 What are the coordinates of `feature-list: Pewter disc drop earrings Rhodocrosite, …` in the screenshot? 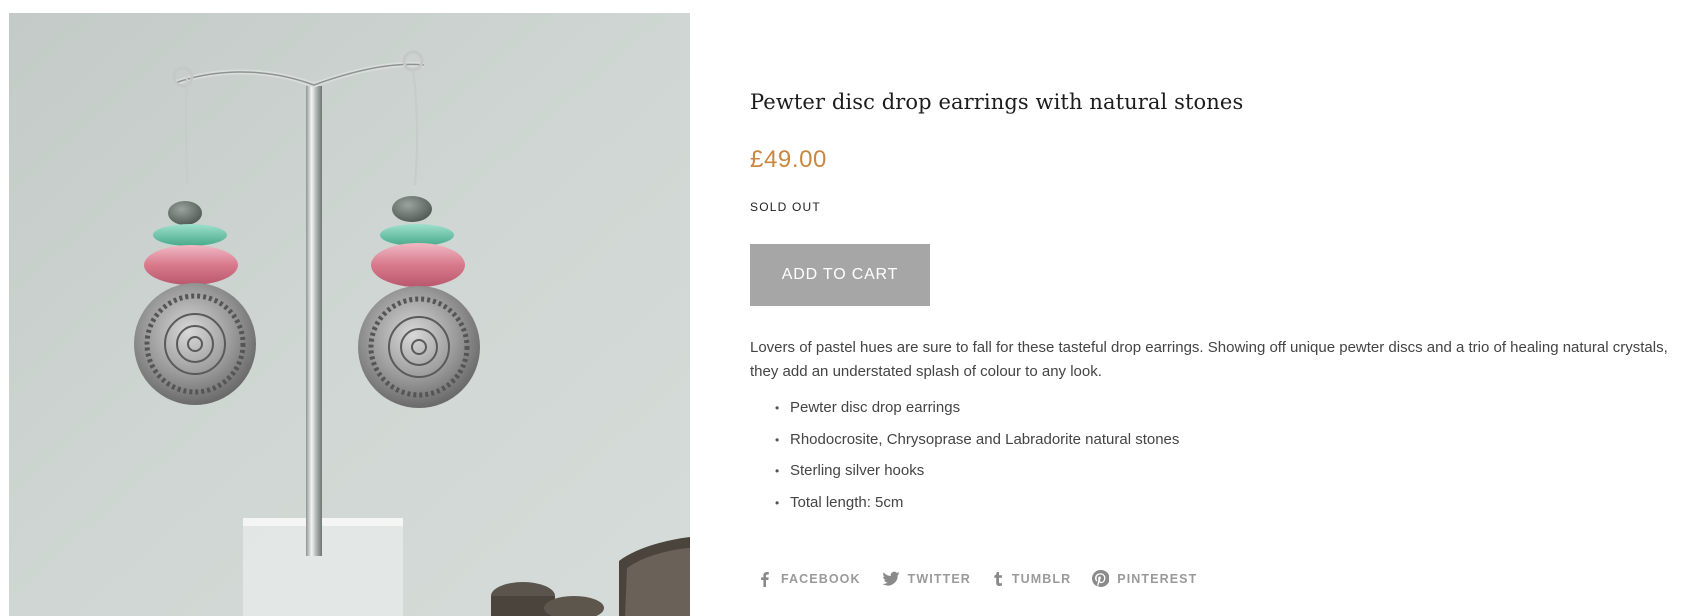 It's located at (964, 461).